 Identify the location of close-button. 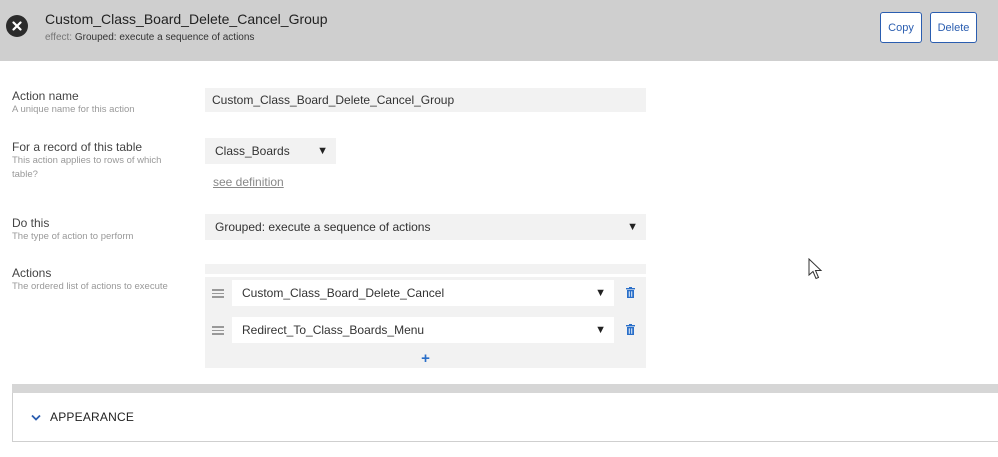
(17, 26).